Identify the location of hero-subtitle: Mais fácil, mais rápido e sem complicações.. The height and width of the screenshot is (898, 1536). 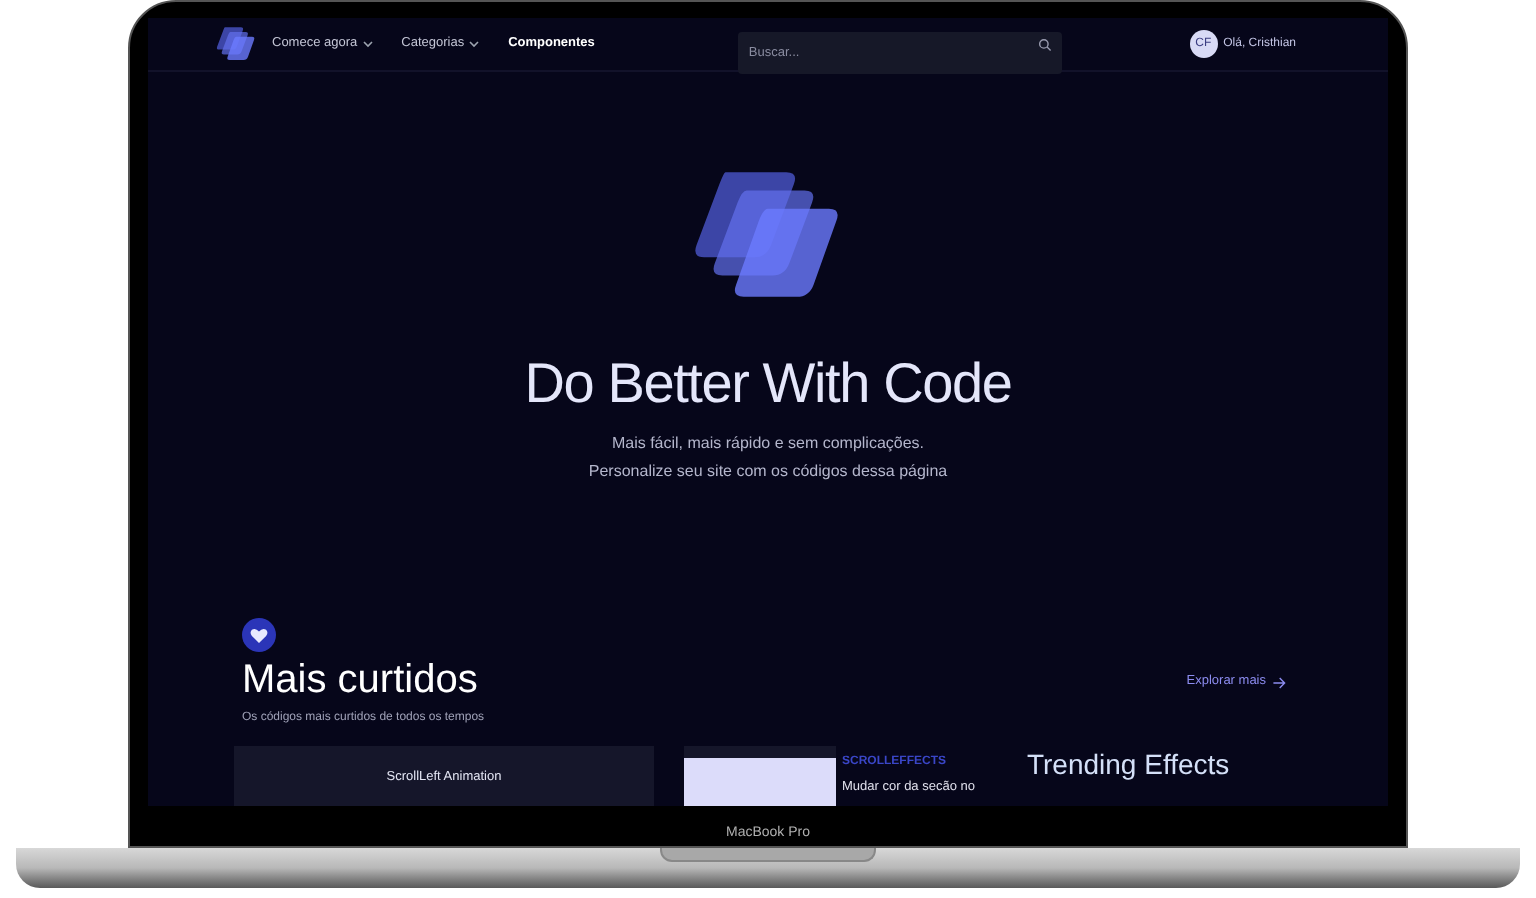
(768, 443).